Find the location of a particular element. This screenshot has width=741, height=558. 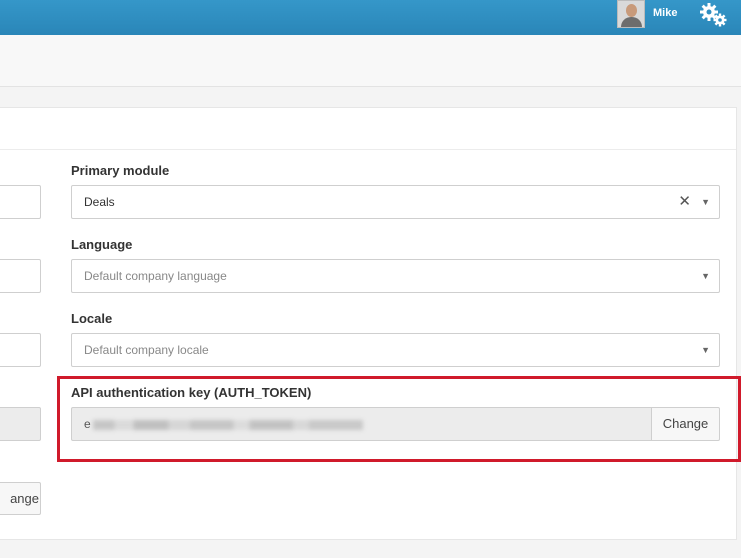

user-name: Mike is located at coordinates (665, 13).